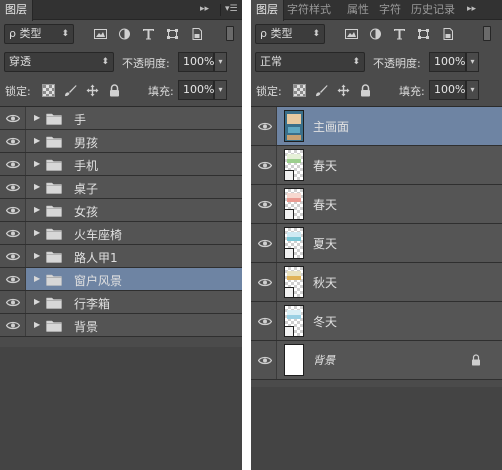 Image resolution: width=502 pixels, height=470 pixels. I want to click on layer-row: ▶ 手机, so click(121, 164).